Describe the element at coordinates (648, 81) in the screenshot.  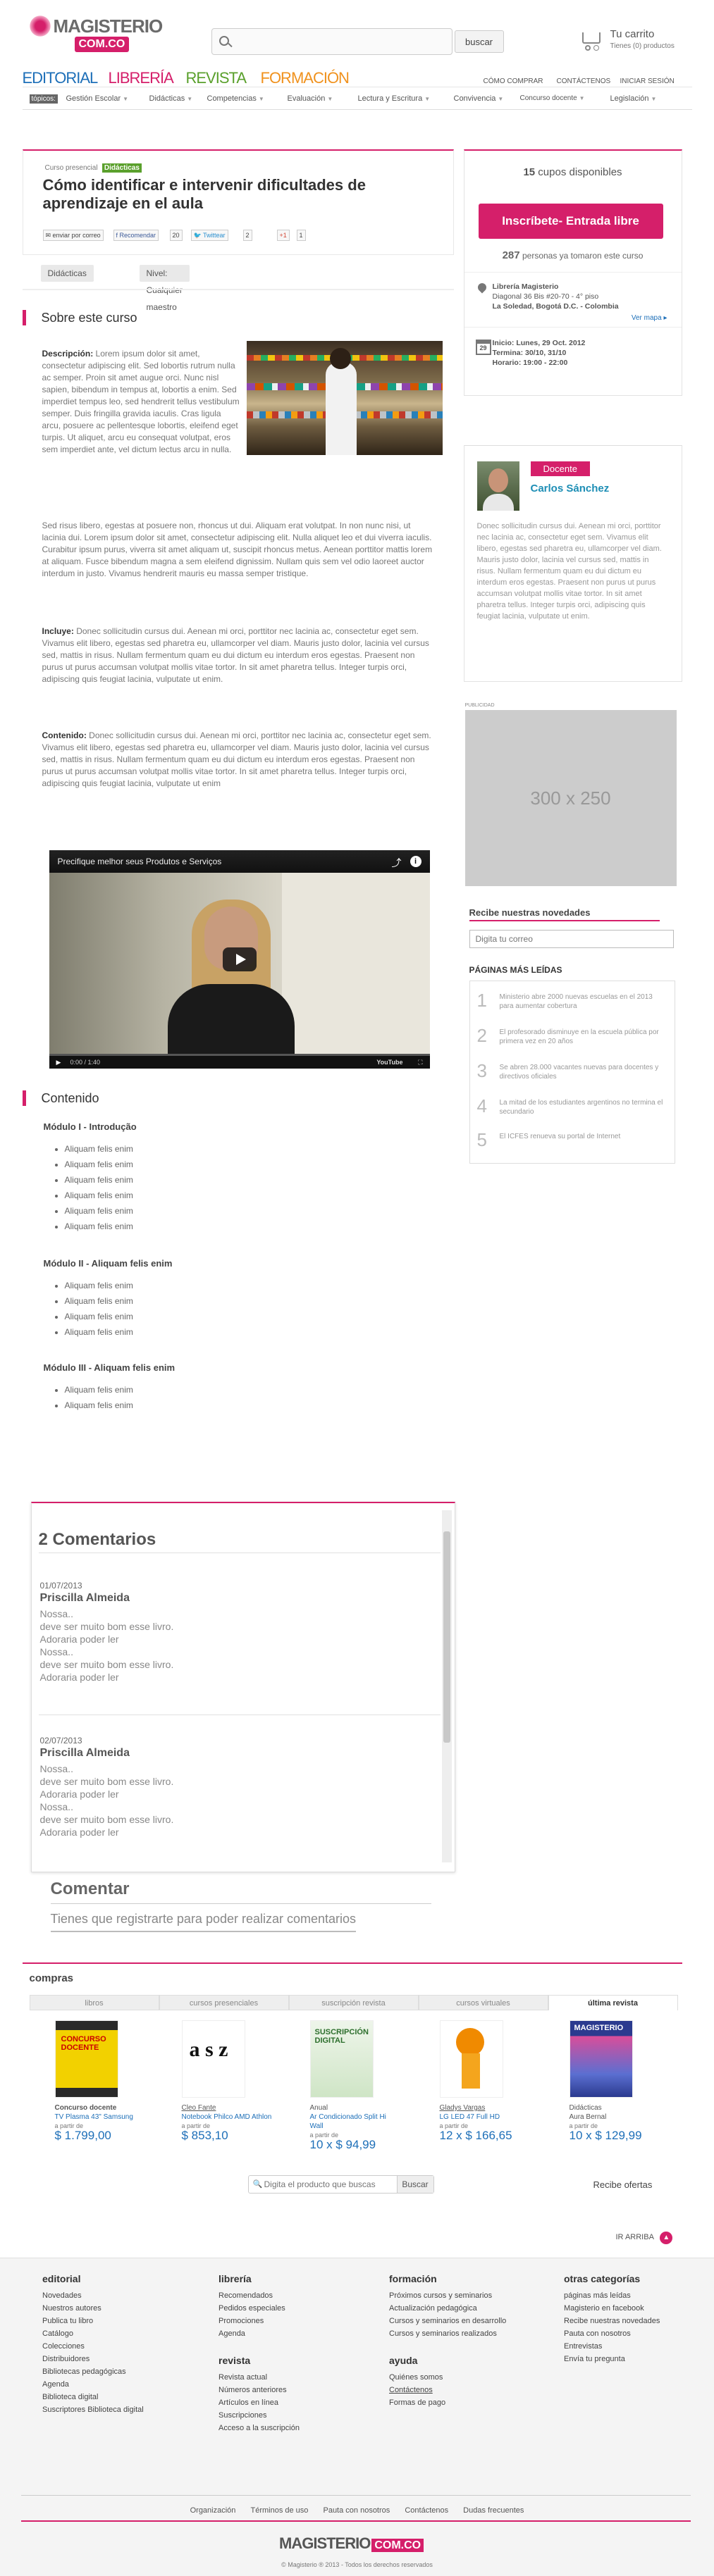
I see `link-iniciar-sesion: INICIAR SESIÓN` at that location.